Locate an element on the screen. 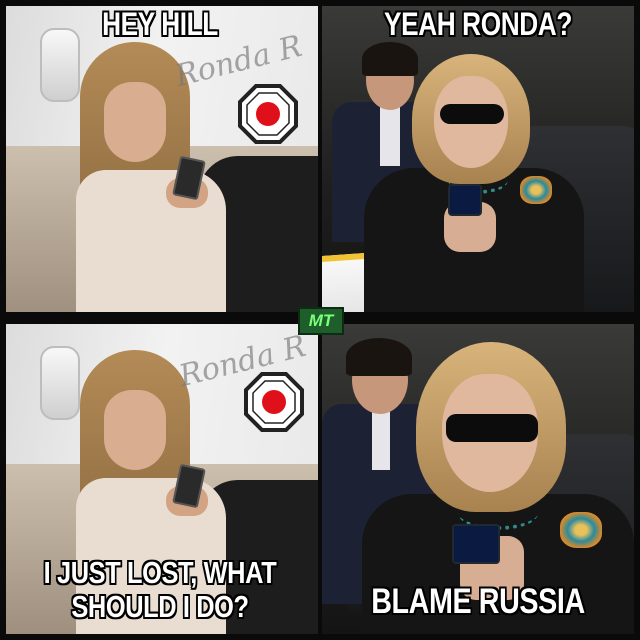  mt-logo-badge: MT is located at coordinates (321, 321).